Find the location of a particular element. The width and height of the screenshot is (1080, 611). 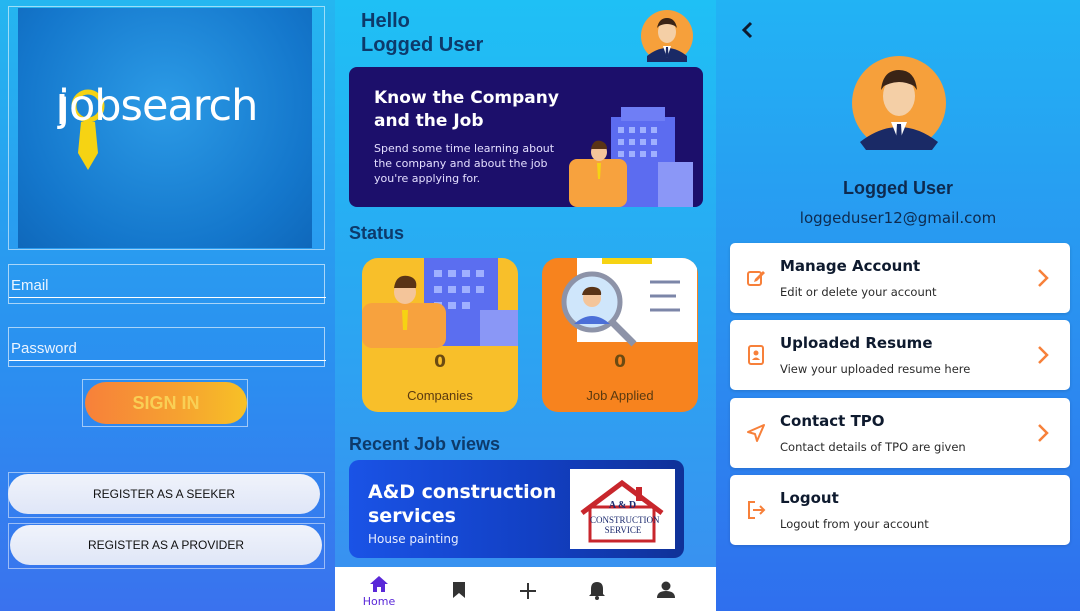

recent-heading: Recent Job views is located at coordinates (425, 444).